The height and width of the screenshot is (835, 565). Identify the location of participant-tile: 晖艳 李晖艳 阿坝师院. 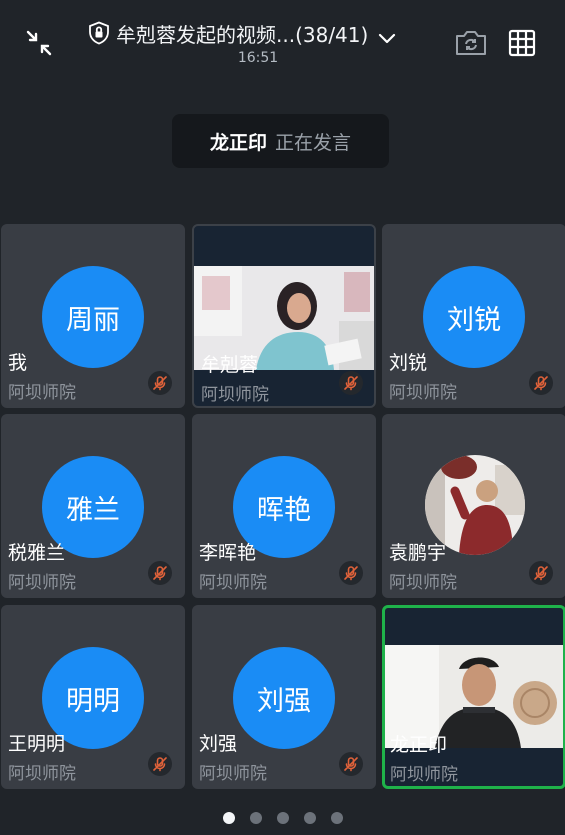
(284, 506).